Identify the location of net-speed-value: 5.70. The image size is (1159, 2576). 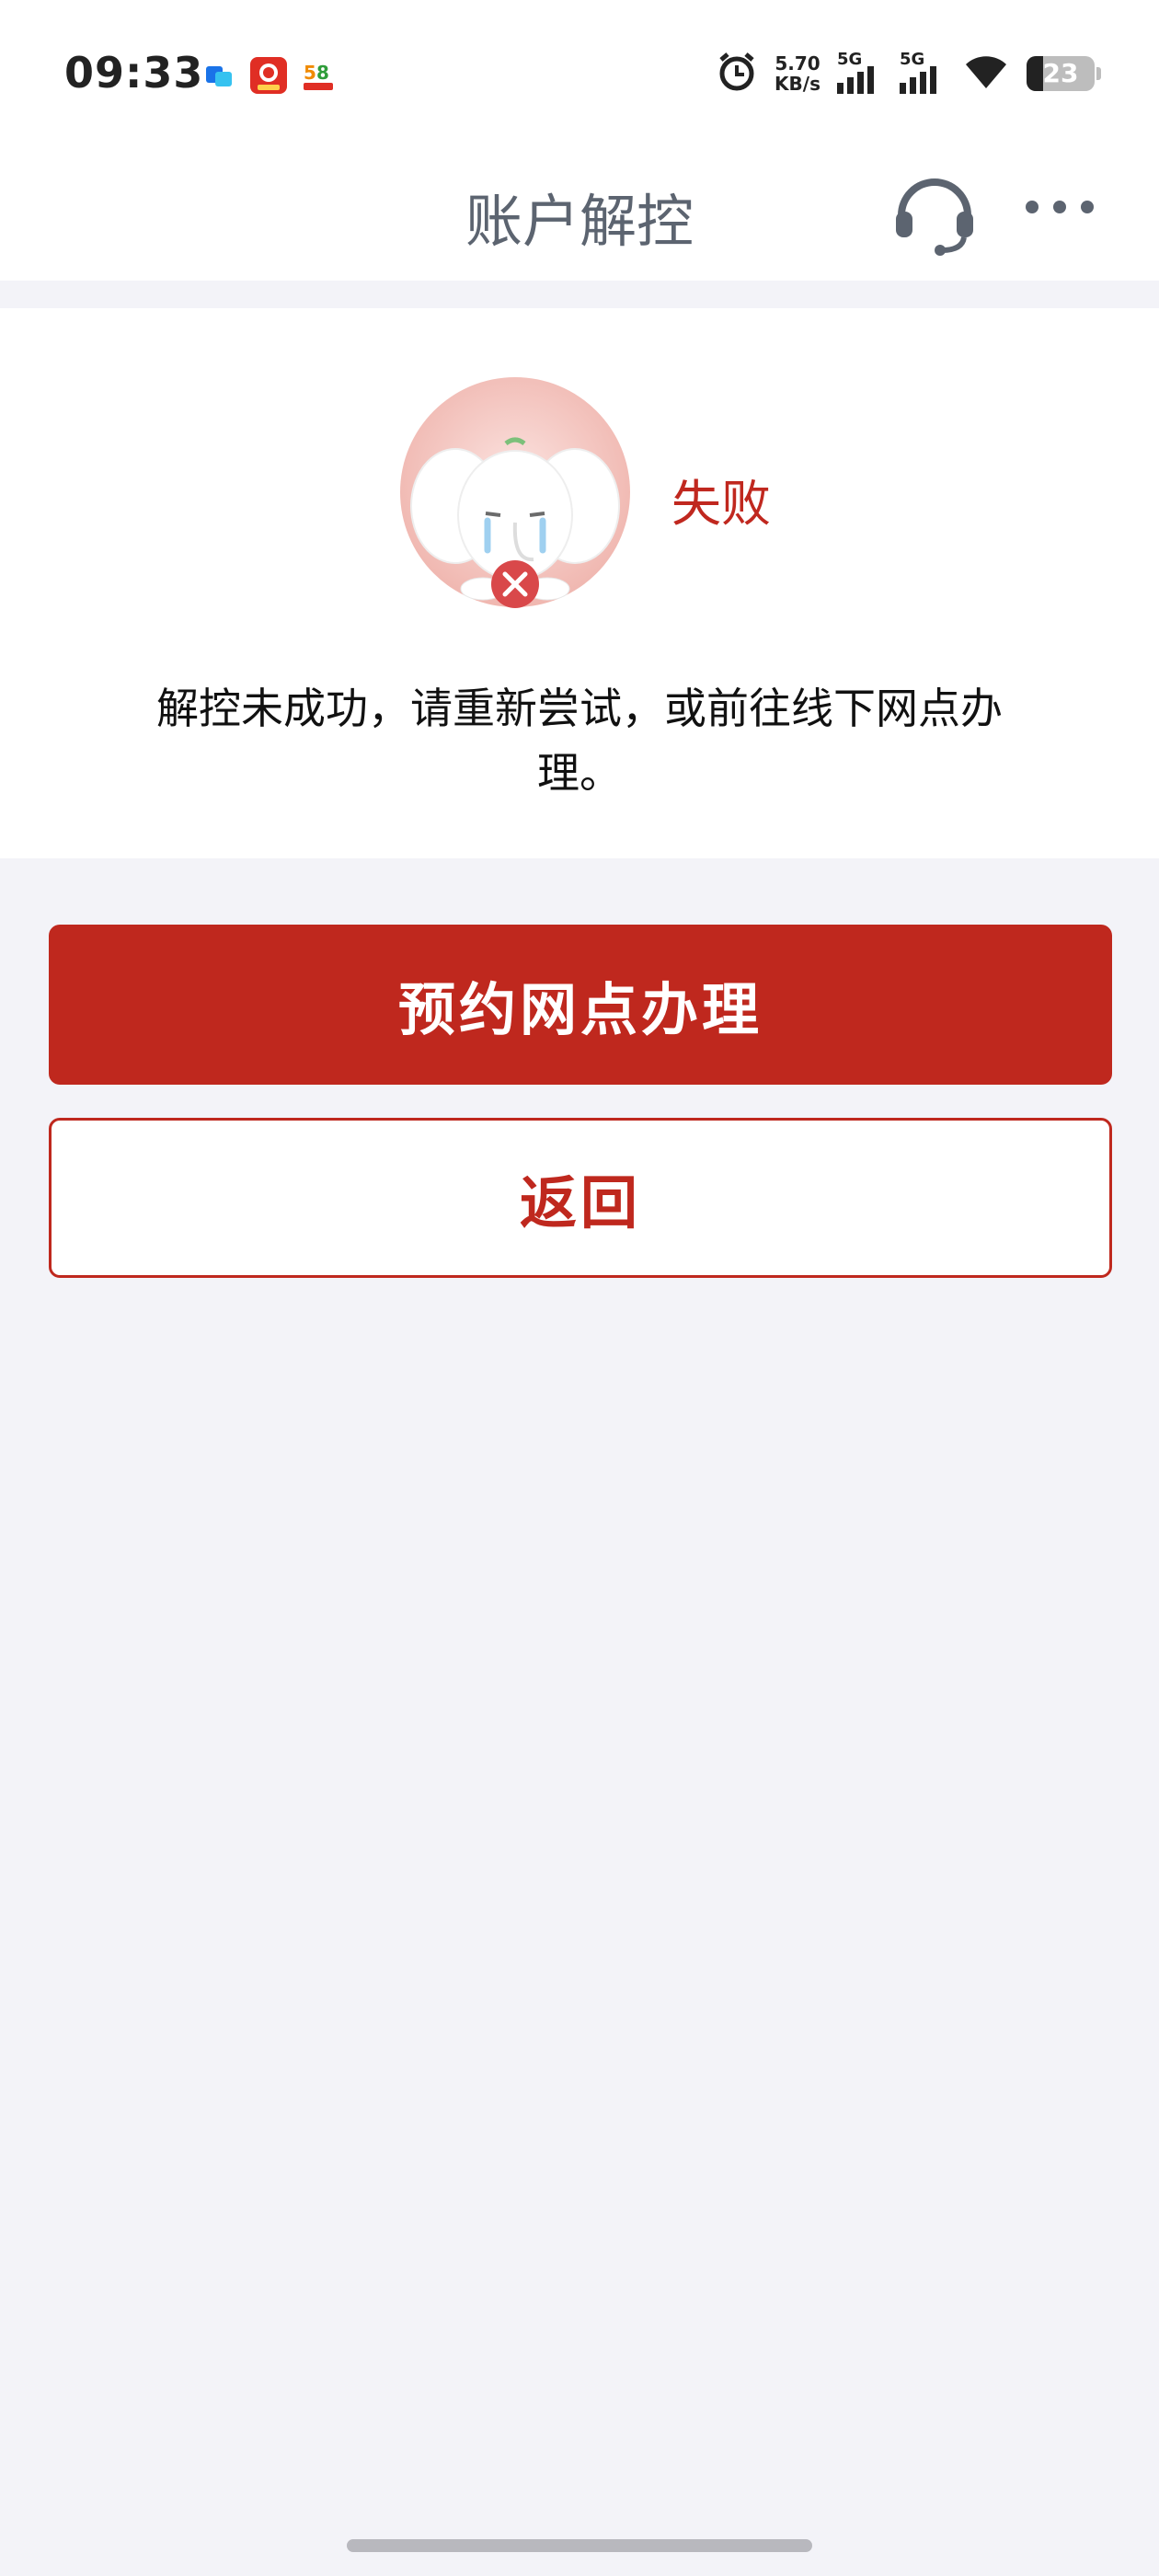
(797, 63).